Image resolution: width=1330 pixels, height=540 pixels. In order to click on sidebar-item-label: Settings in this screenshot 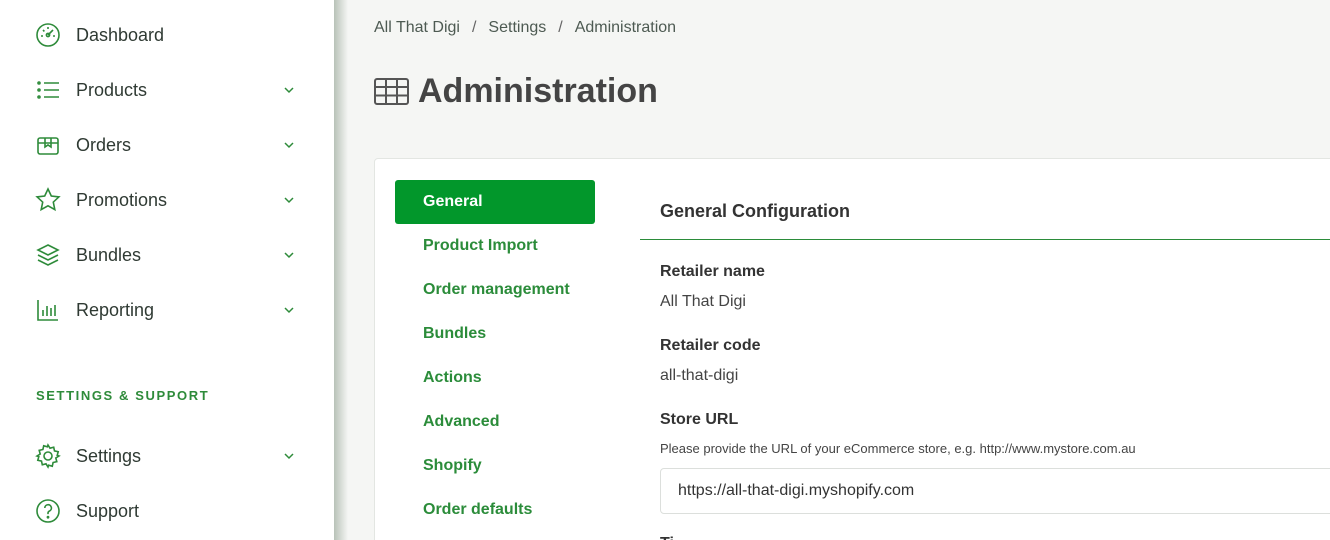, I will do `click(109, 455)`.